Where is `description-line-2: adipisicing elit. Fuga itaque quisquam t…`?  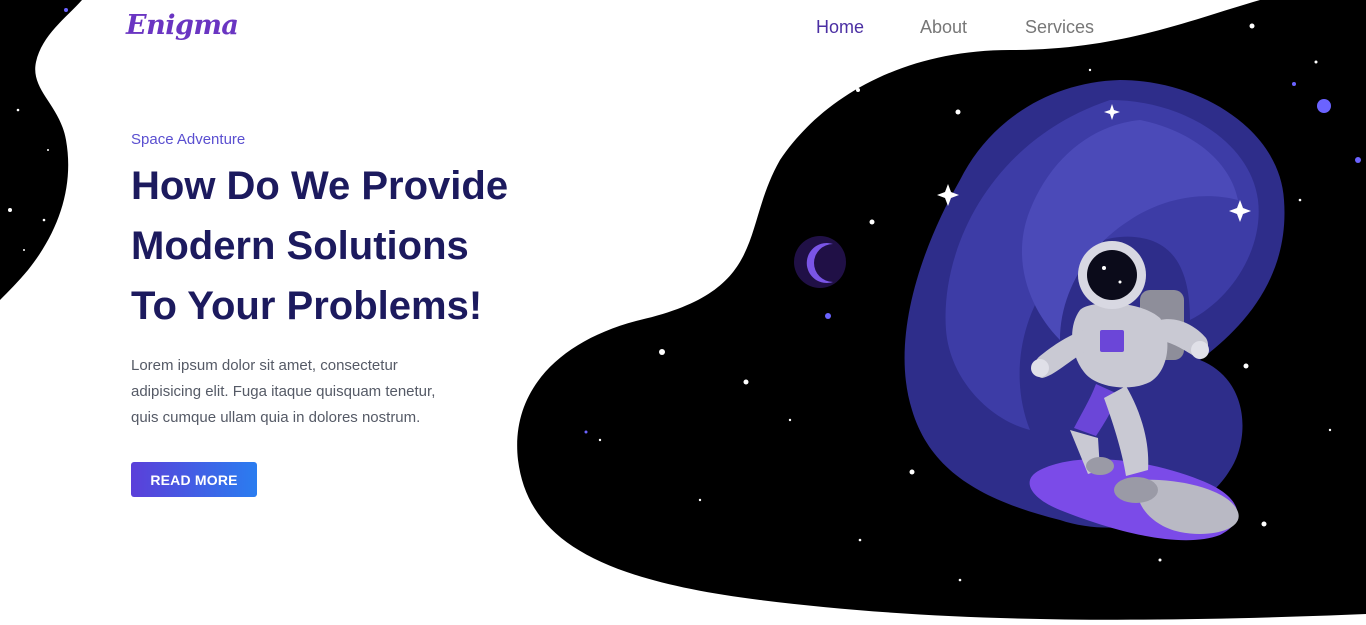
description-line-2: adipisicing elit. Fuga itaque quisquam t… is located at coordinates (283, 391).